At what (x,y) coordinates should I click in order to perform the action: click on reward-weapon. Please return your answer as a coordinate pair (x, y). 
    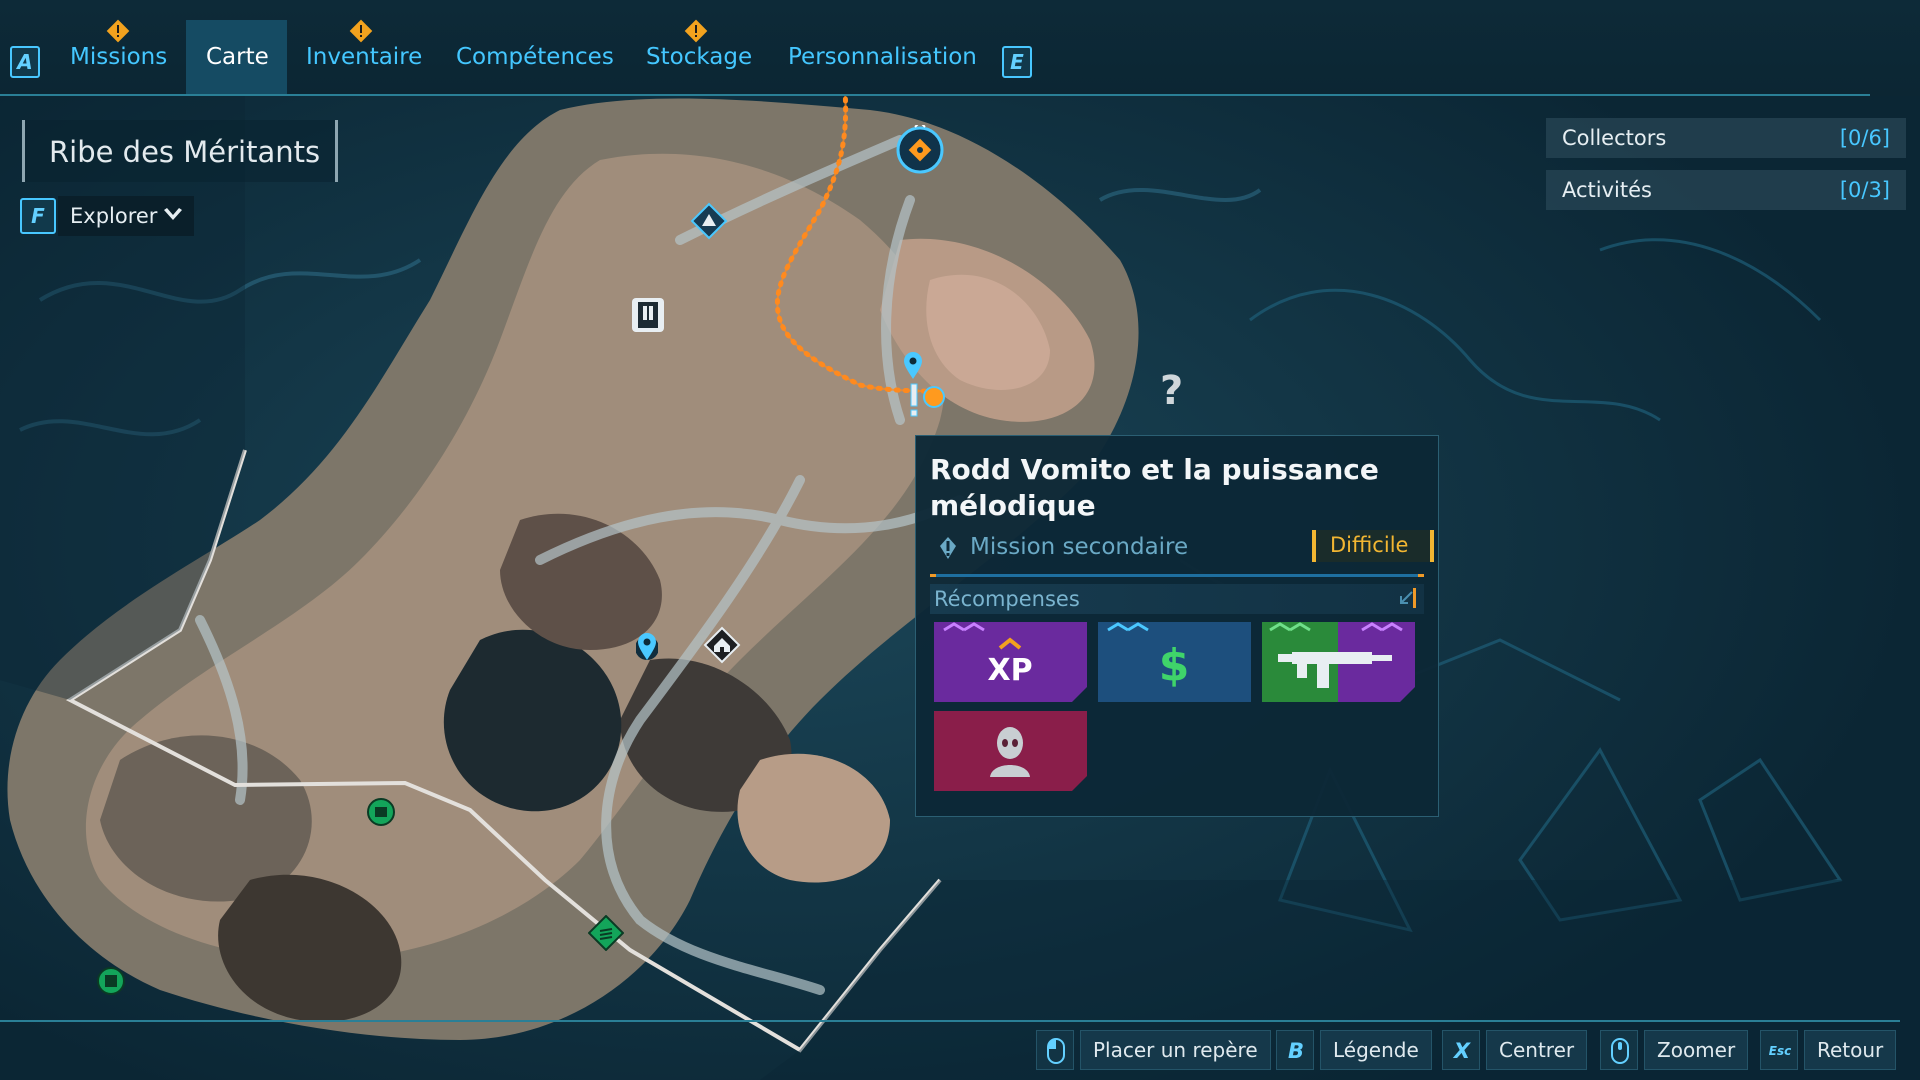
    Looking at the image, I should click on (1338, 662).